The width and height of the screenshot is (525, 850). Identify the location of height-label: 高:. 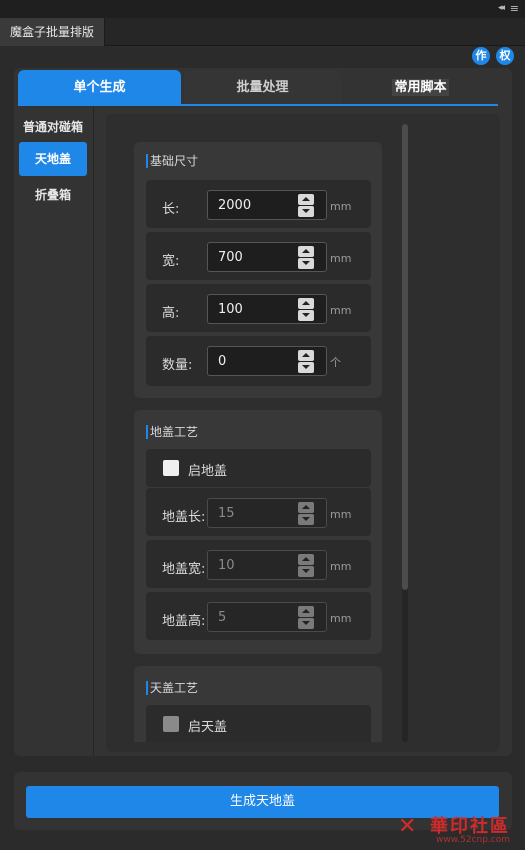
(171, 313).